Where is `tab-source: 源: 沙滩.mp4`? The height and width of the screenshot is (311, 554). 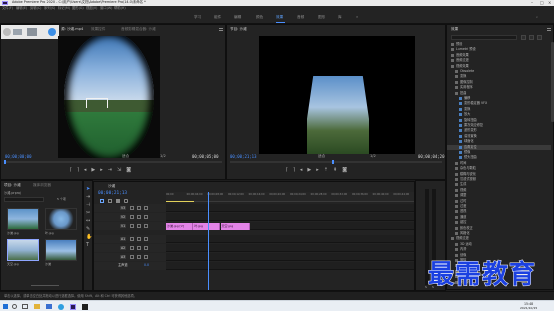
tab-source: 源: 沙滩.mp4 is located at coordinates (72, 29).